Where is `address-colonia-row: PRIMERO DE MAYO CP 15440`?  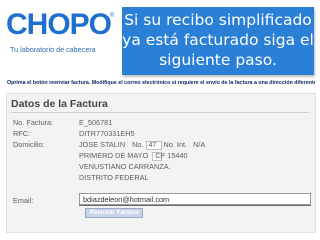
address-colonia-row: PRIMERO DE MAYO CP 15440 is located at coordinates (133, 156).